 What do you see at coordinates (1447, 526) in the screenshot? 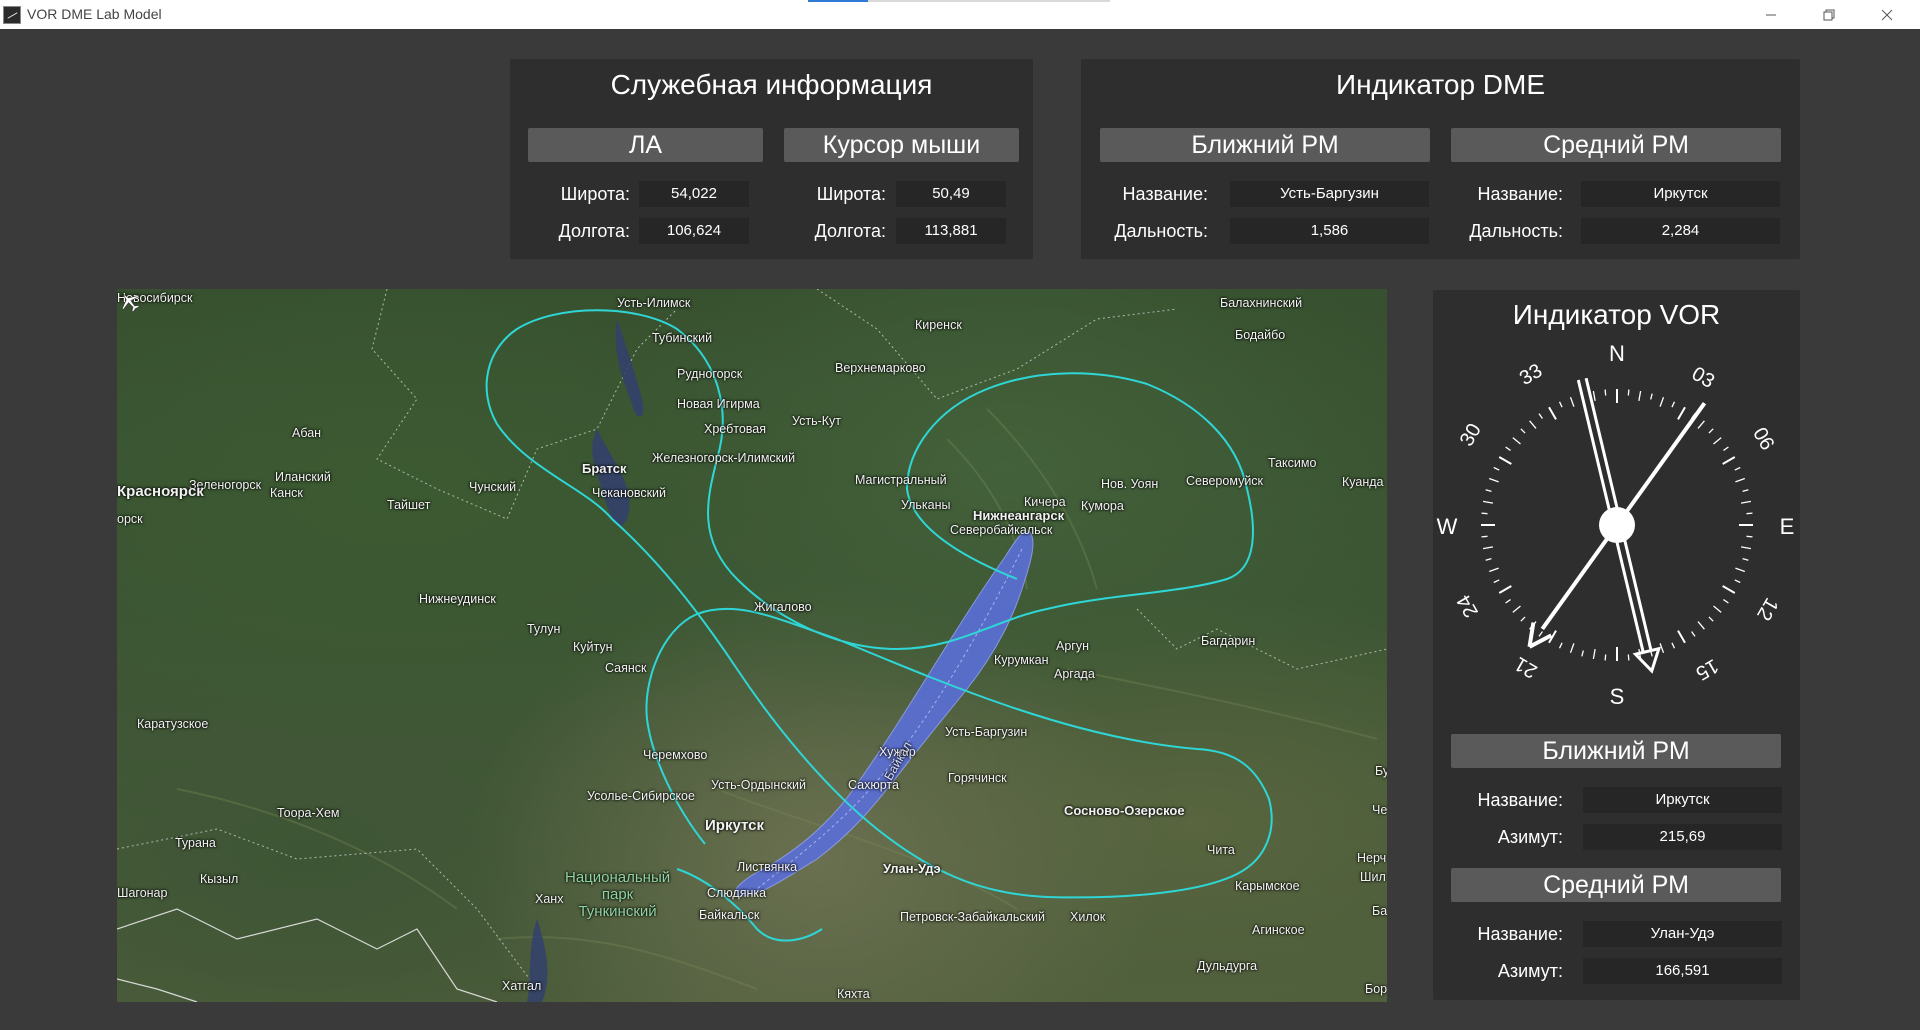
I see `compass-w: W` at bounding box center [1447, 526].